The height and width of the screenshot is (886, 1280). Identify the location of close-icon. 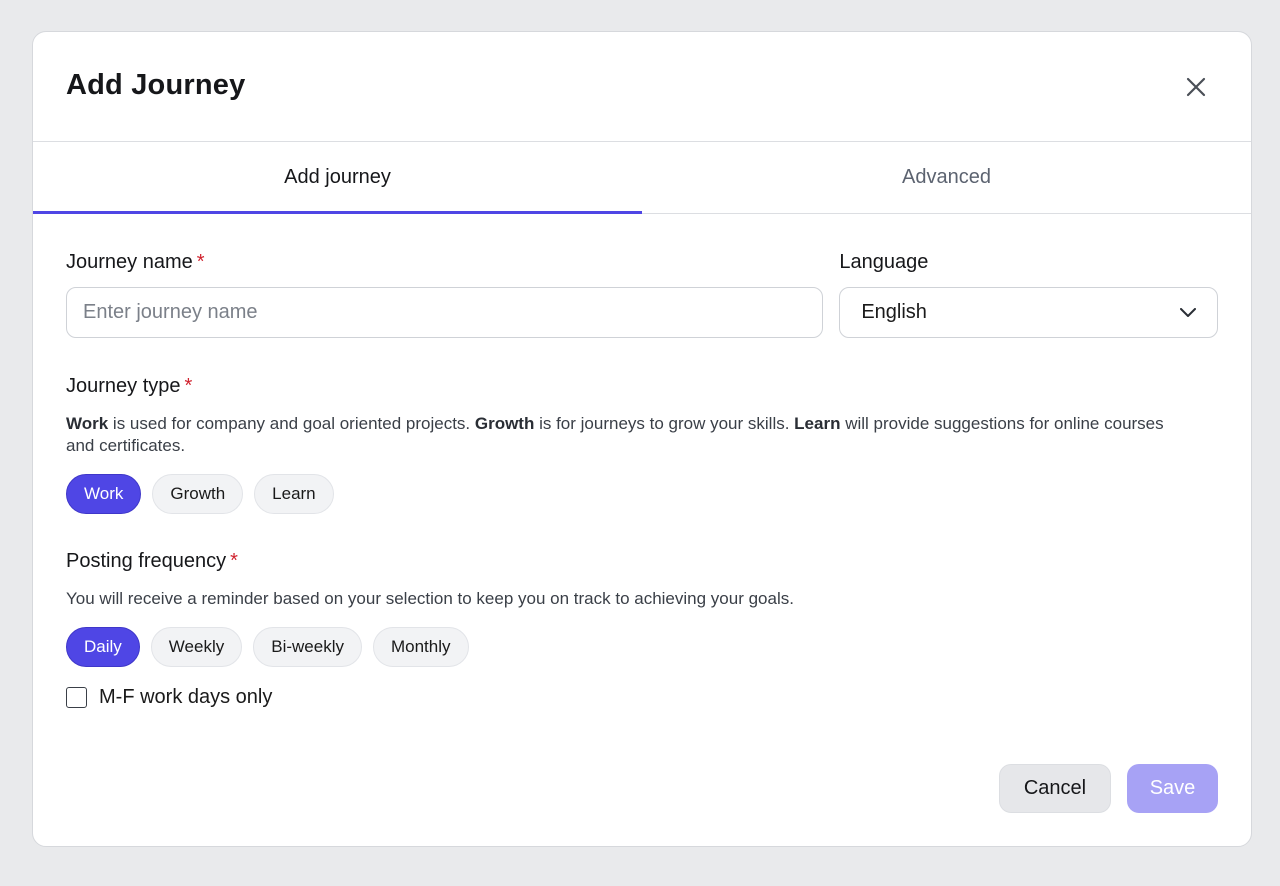
(1196, 87).